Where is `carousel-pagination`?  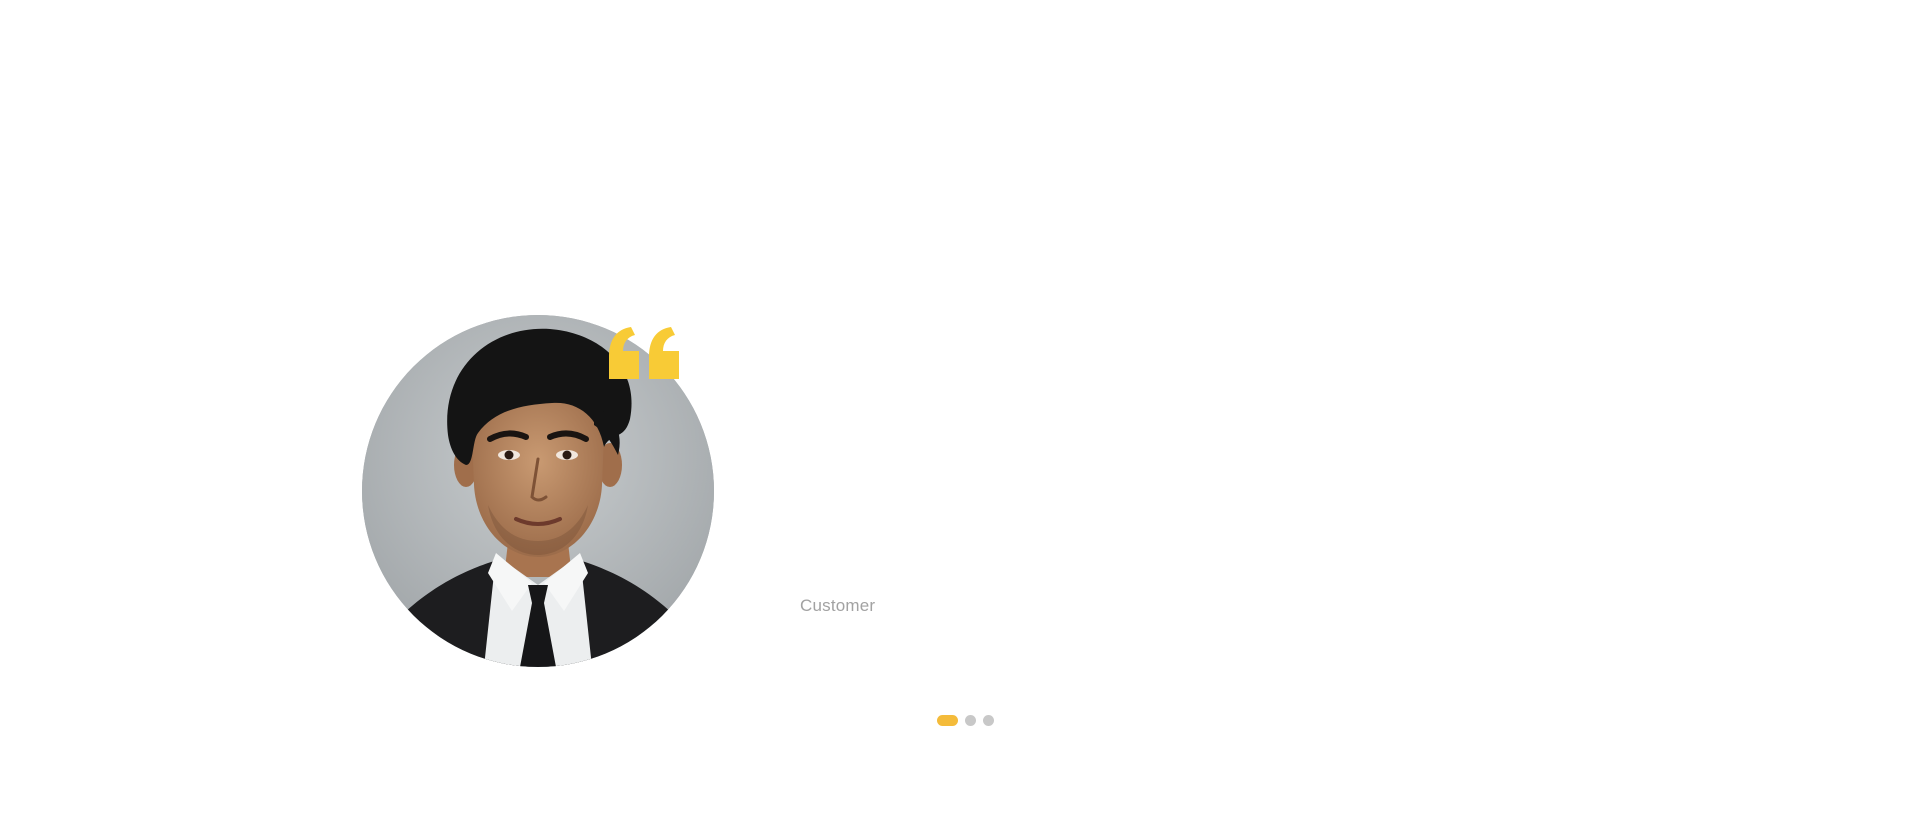
carousel-pagination is located at coordinates (965, 720).